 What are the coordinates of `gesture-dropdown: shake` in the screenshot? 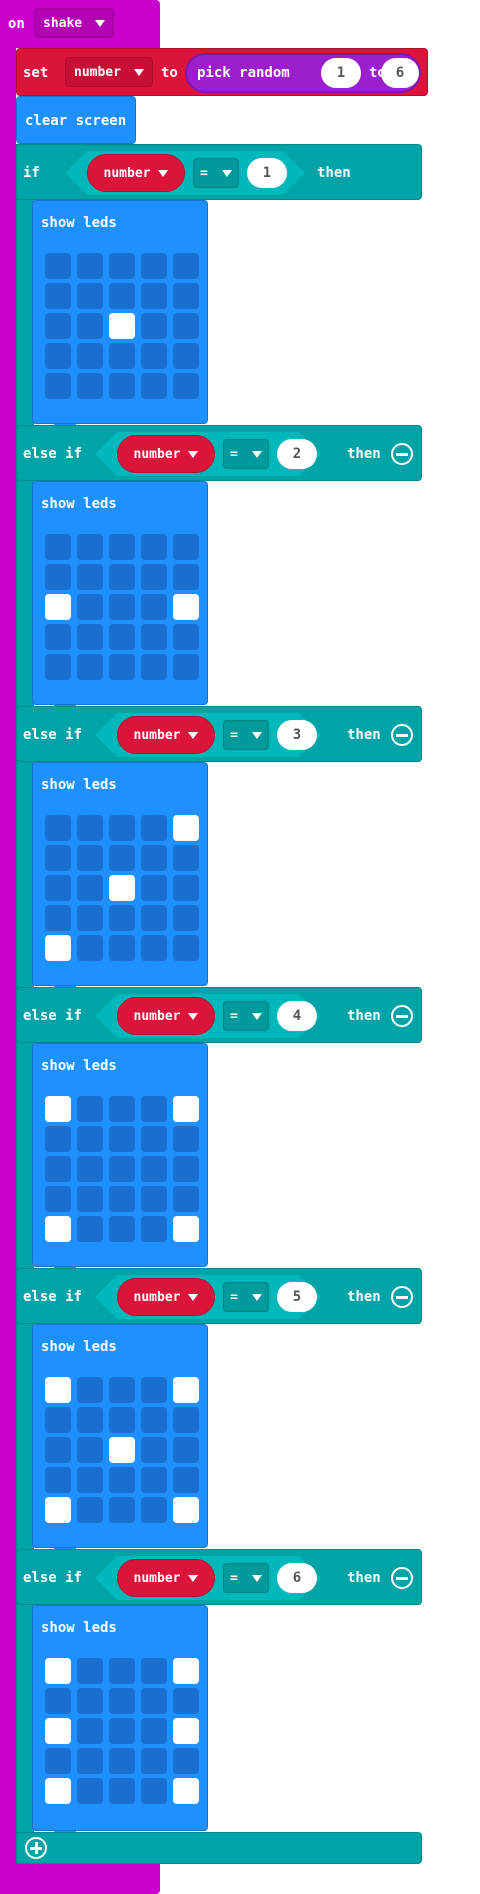 It's located at (74, 23).